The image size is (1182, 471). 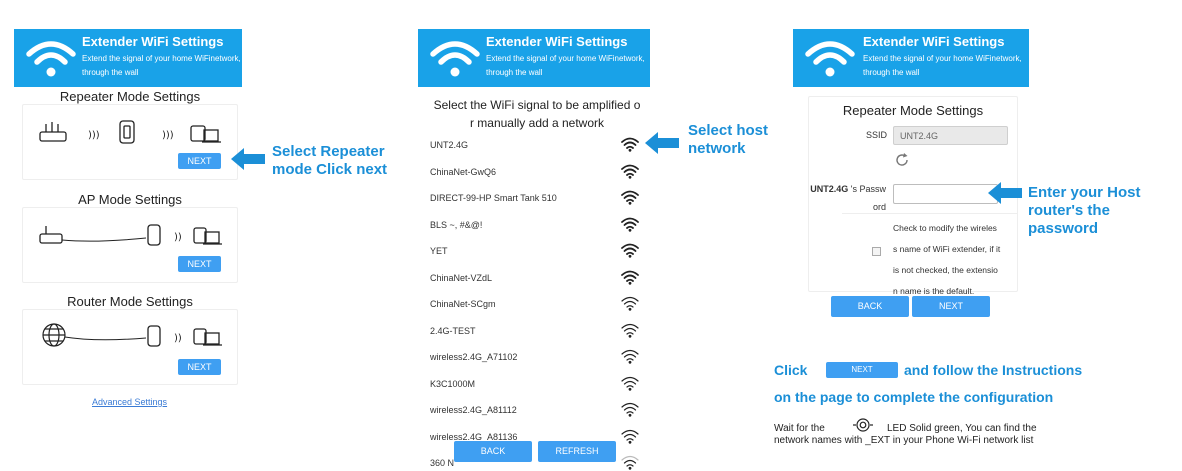 I want to click on network-list-item: 2.4G-TEST, so click(x=537, y=332).